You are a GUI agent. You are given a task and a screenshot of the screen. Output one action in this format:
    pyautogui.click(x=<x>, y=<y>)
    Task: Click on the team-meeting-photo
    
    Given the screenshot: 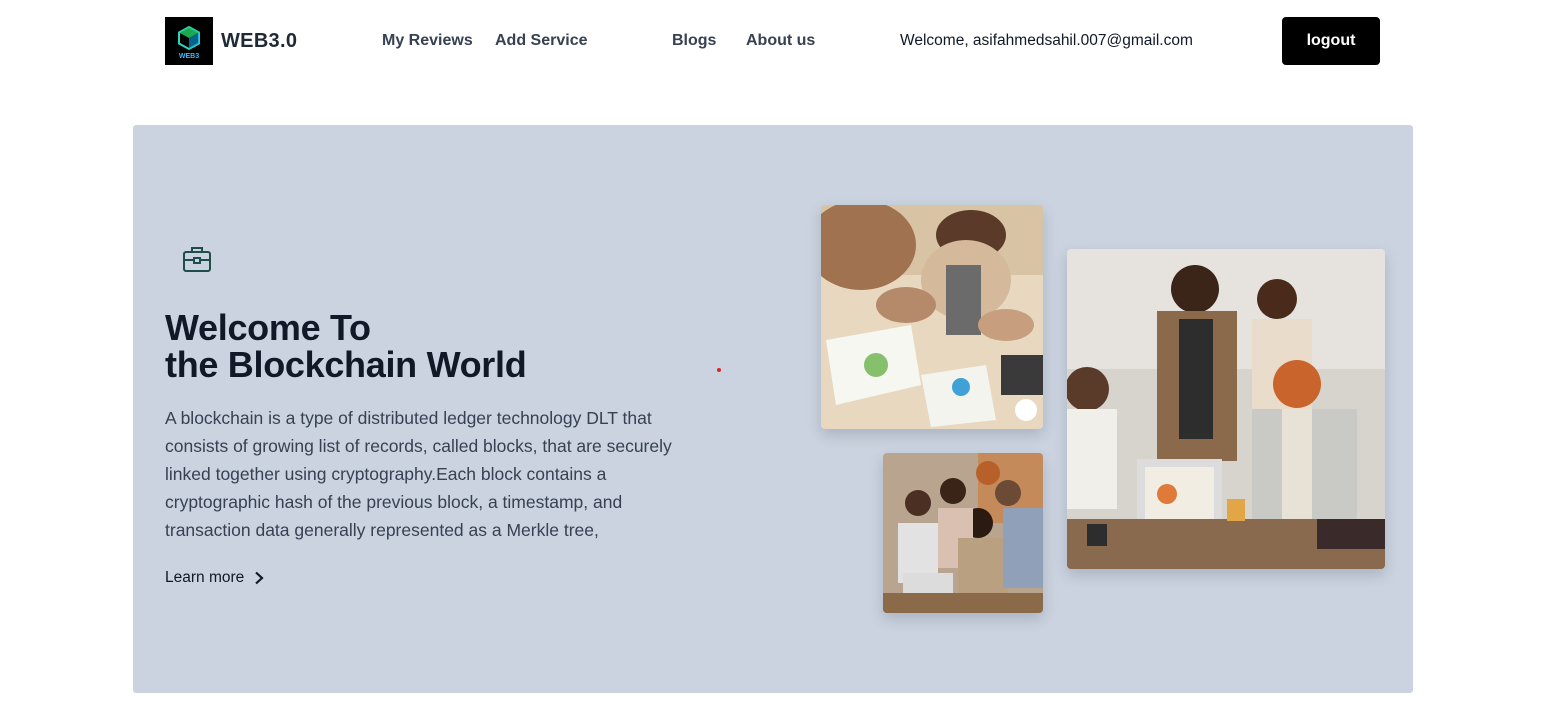 What is the action you would take?
    pyautogui.click(x=932, y=317)
    